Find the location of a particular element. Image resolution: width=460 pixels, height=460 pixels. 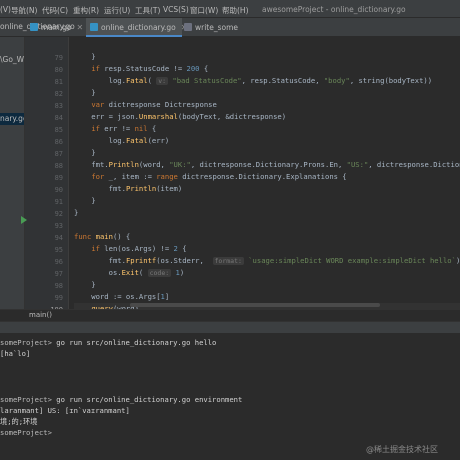

tab-write-some: write_some is located at coordinates (214, 27).